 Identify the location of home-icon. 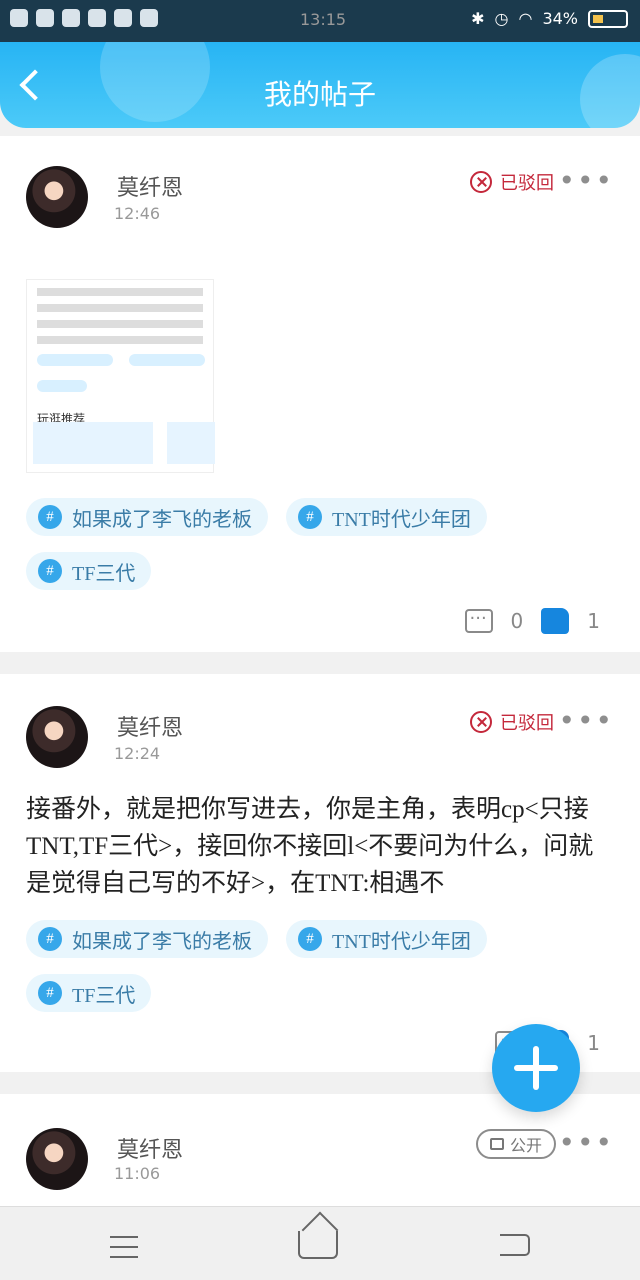
(318, 1245).